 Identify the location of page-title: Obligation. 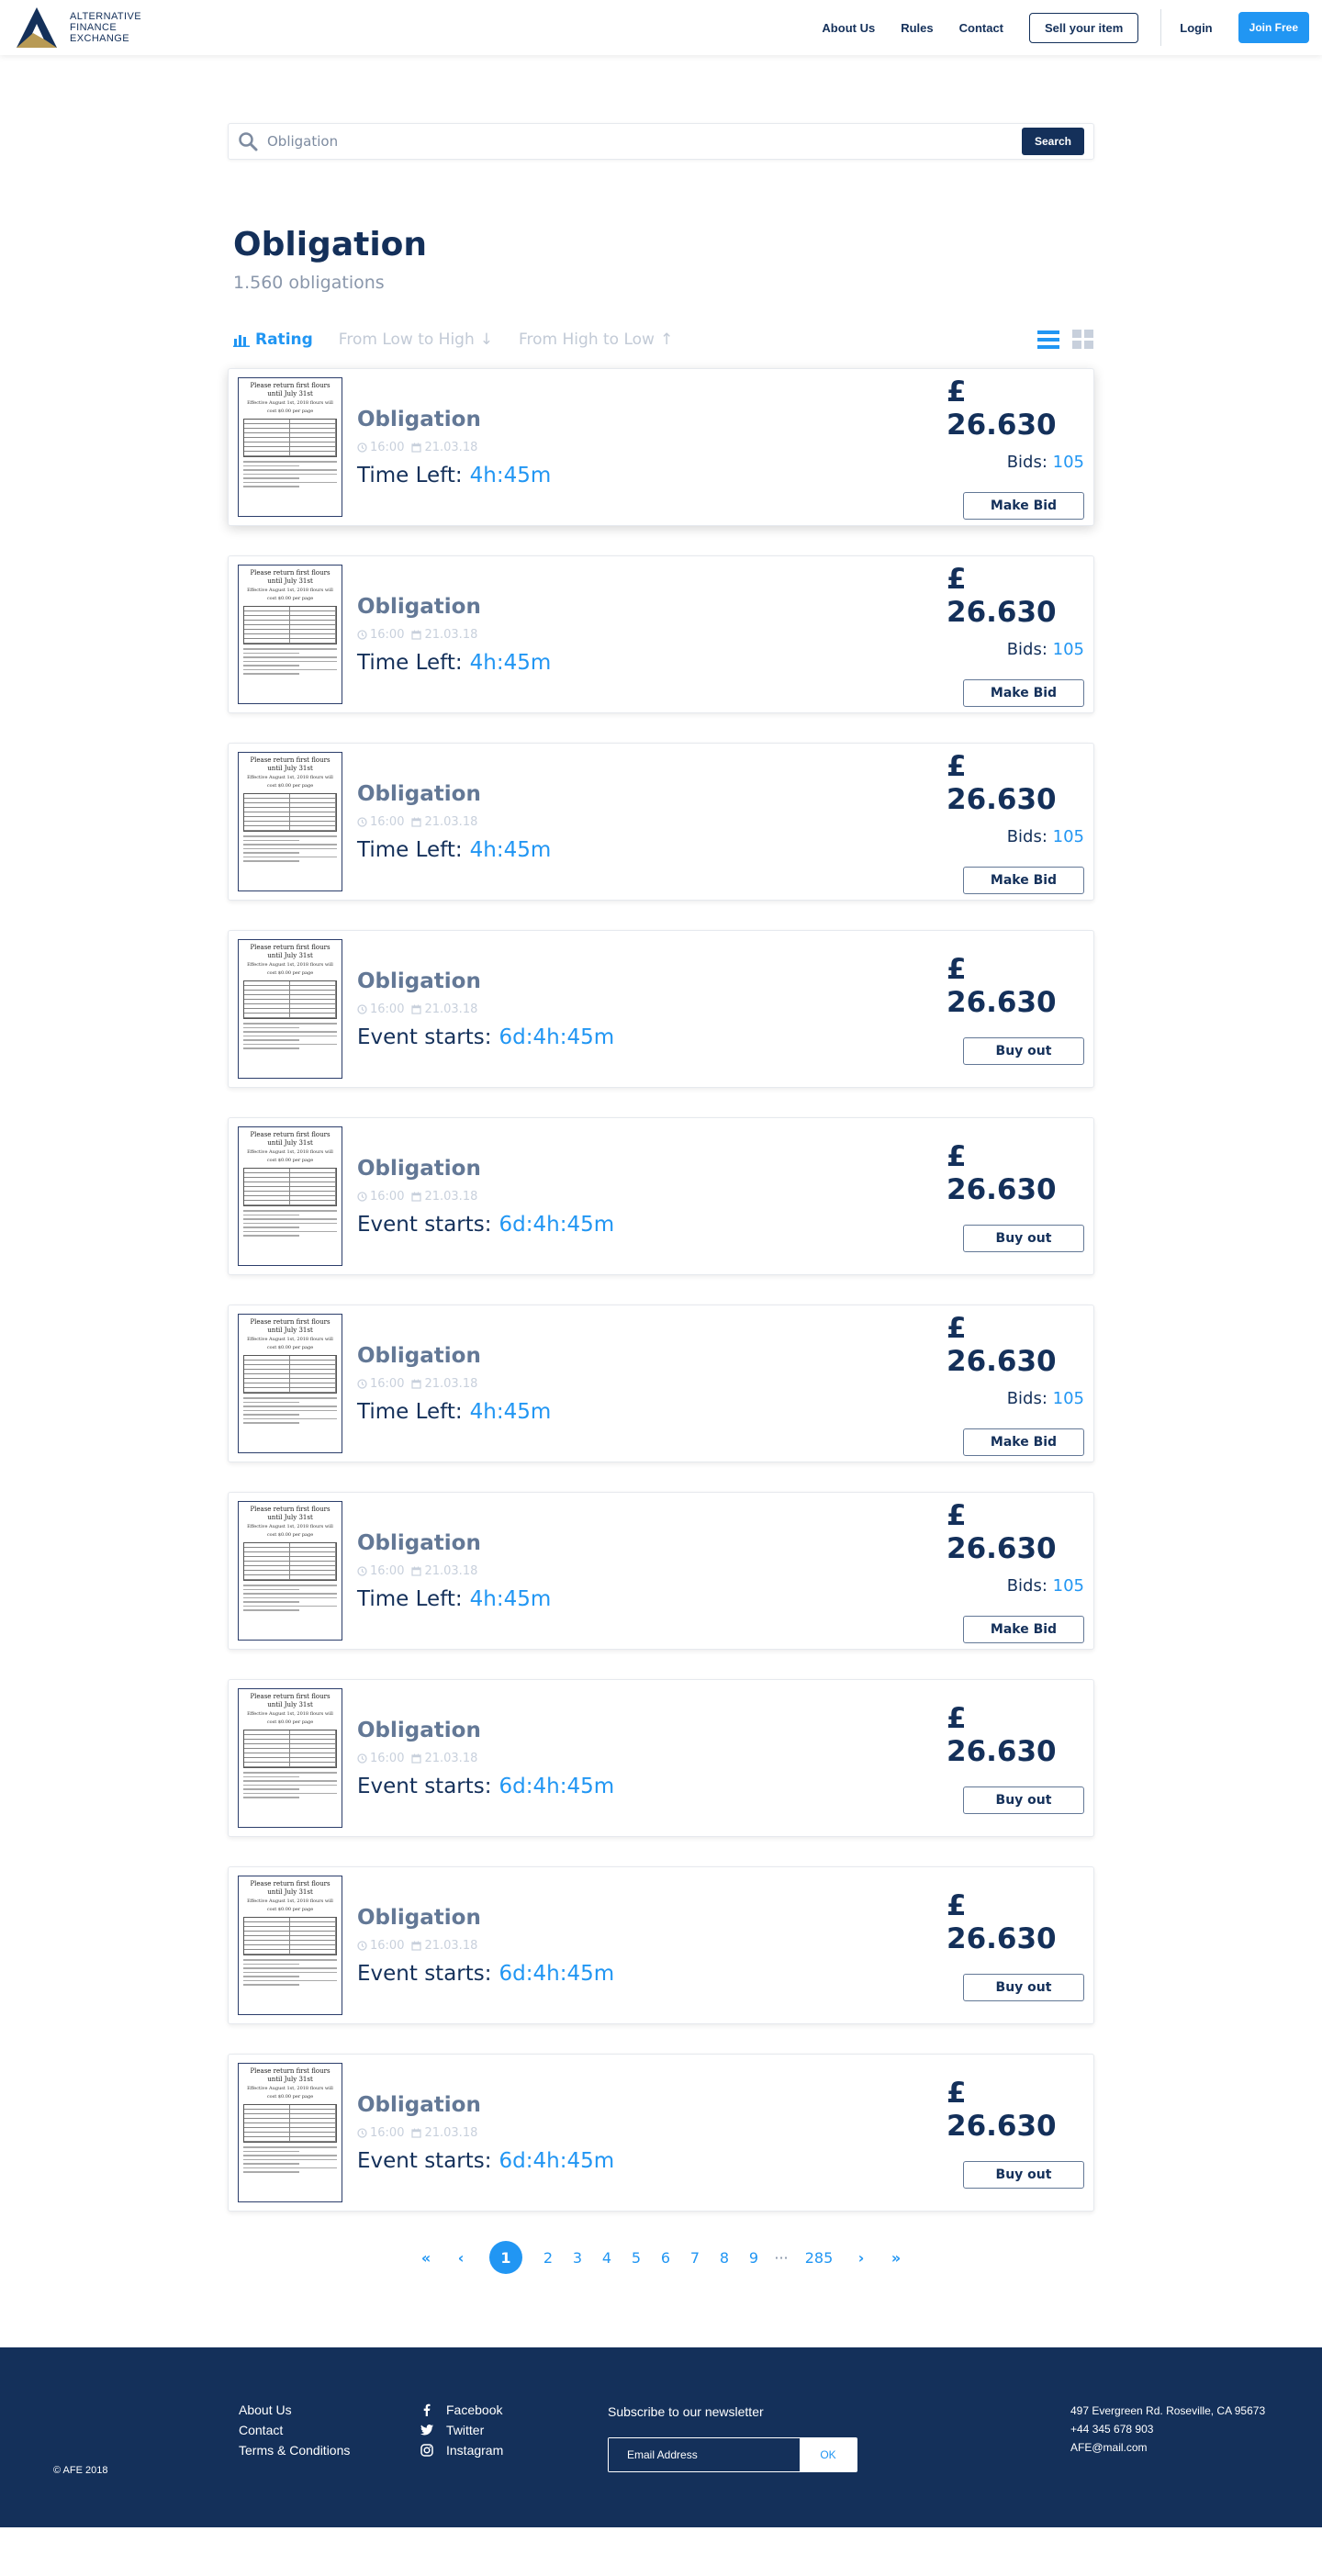
(330, 244).